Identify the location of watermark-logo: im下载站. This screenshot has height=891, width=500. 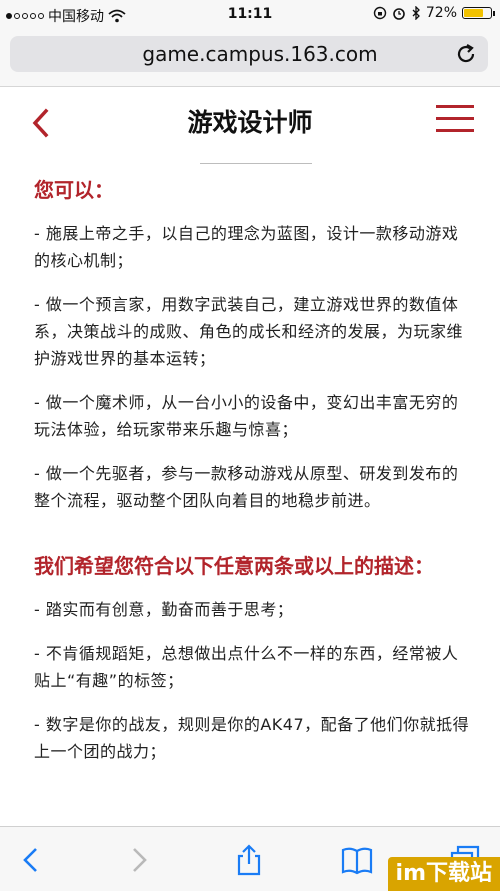
(443, 874).